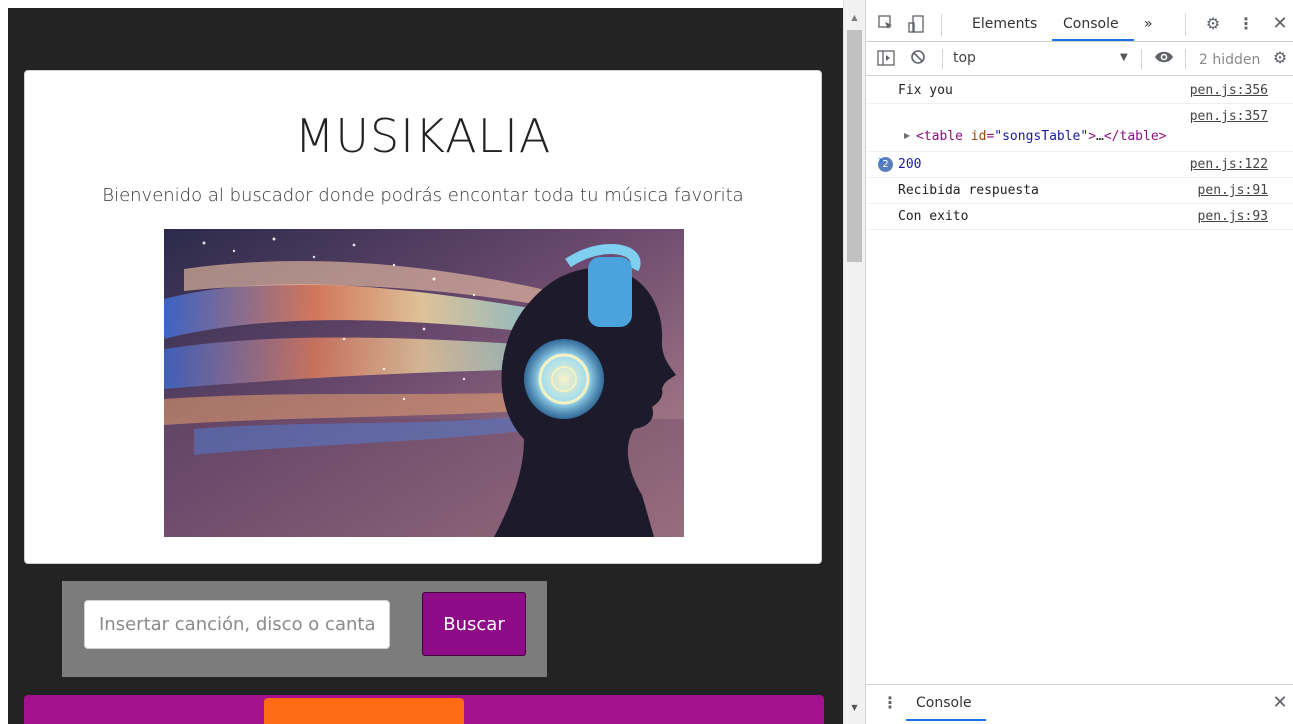  Describe the element at coordinates (1164, 59) in the screenshot. I see `eye-icon` at that location.